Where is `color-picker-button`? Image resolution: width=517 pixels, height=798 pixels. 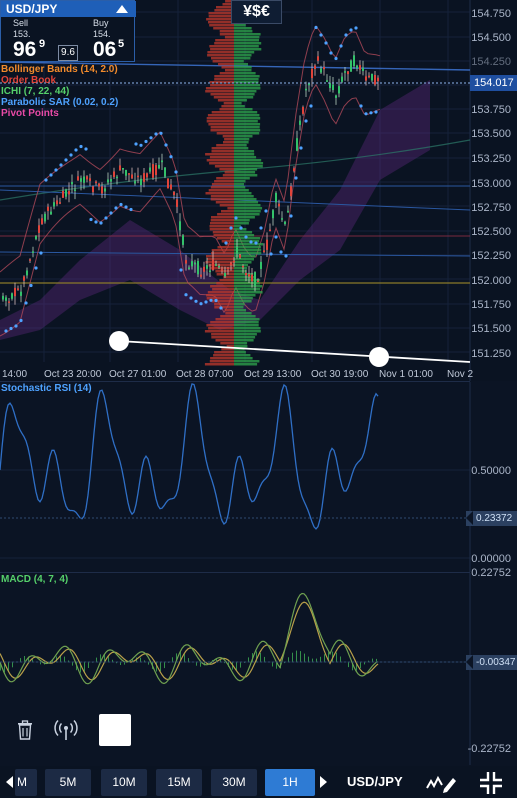
color-picker-button is located at coordinates (115, 730).